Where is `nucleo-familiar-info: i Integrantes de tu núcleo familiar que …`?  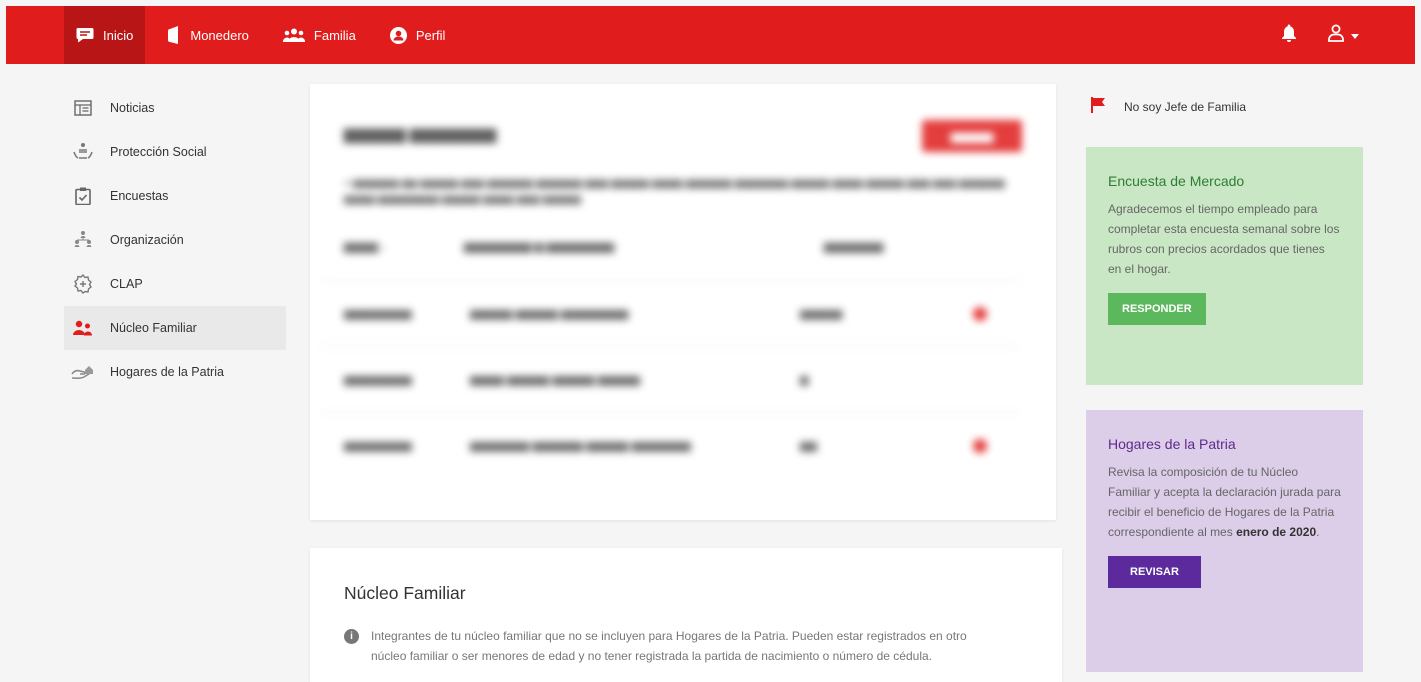
nucleo-familiar-info: i Integrantes de tu núcleo familiar que … is located at coordinates (664, 646).